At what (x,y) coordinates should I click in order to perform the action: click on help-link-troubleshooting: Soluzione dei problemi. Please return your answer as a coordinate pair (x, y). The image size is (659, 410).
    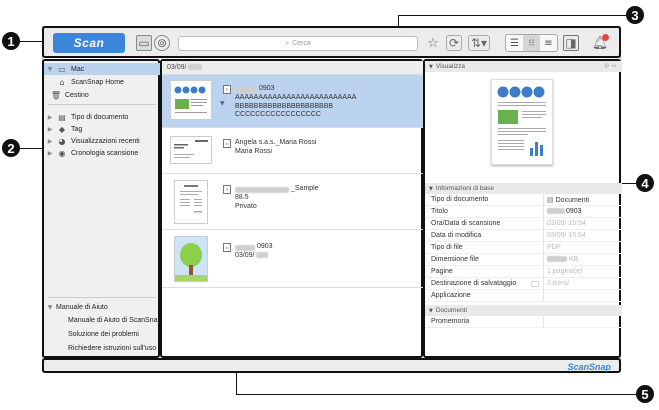
    Looking at the image, I should click on (103, 334).